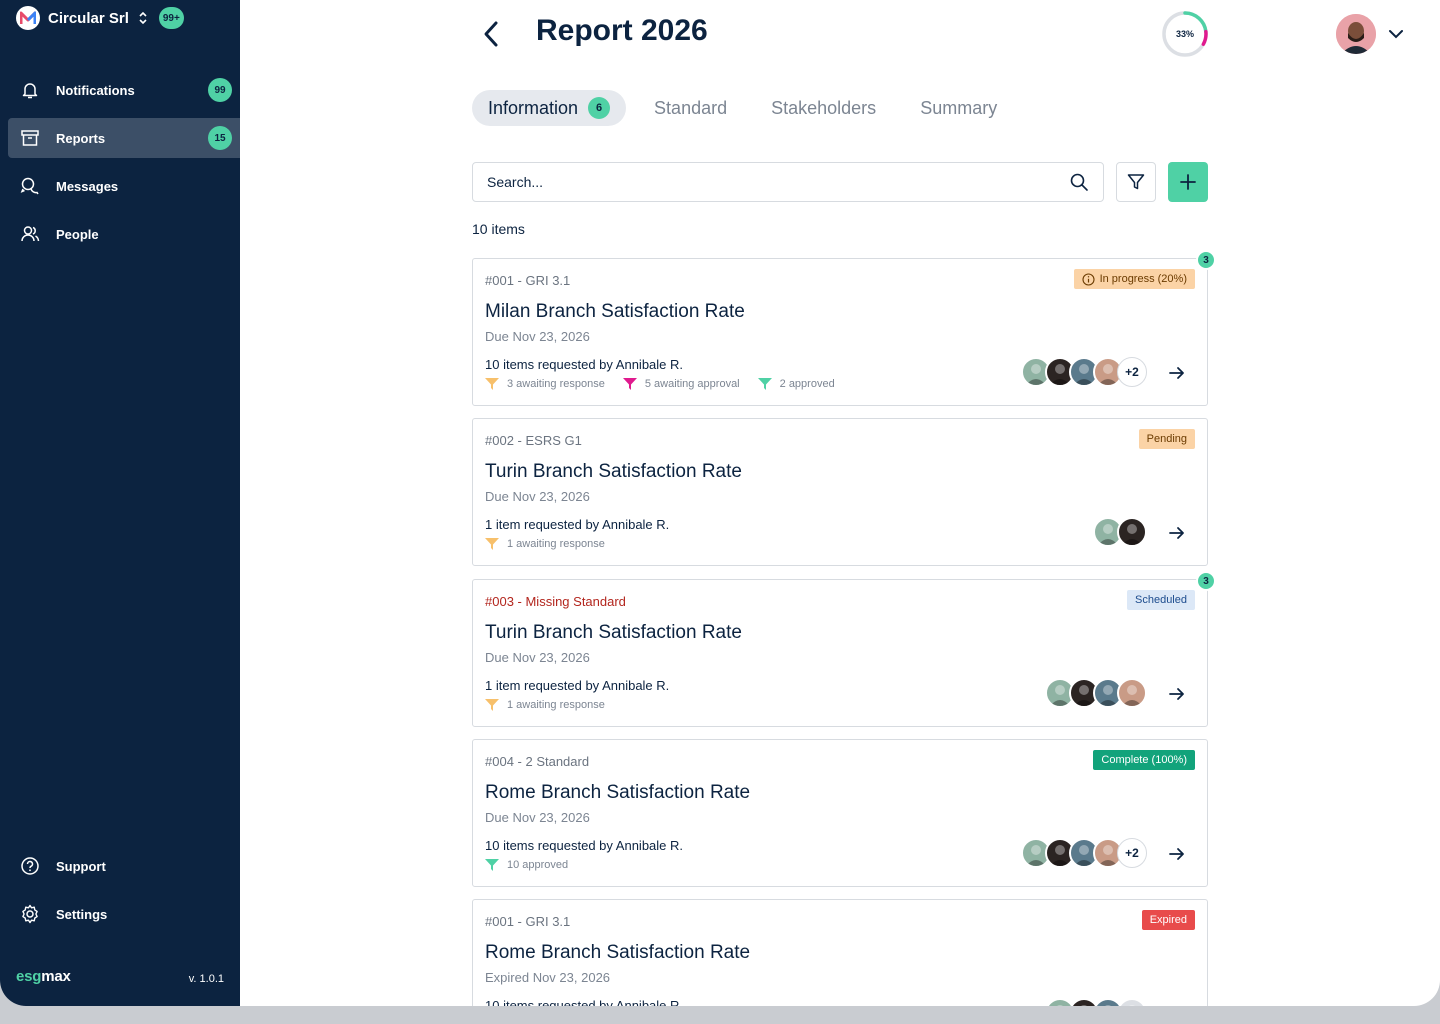 This screenshot has height=1024, width=1440. I want to click on plus-icon, so click(1188, 182).